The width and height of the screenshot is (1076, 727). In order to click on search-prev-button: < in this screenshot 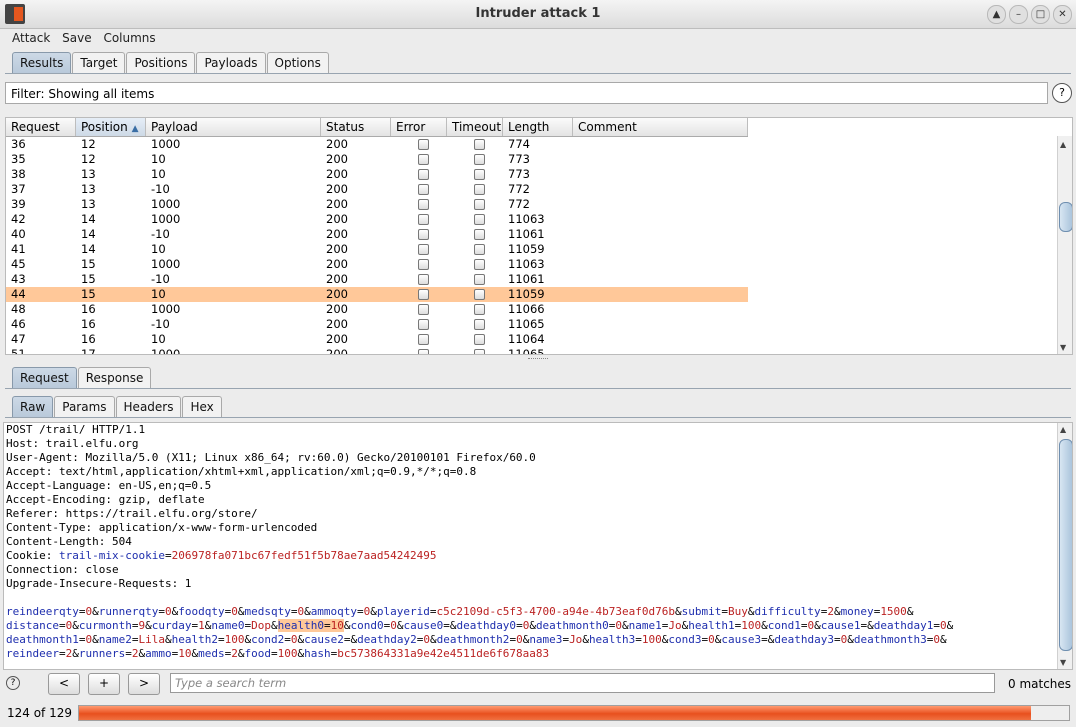, I will do `click(64, 684)`.